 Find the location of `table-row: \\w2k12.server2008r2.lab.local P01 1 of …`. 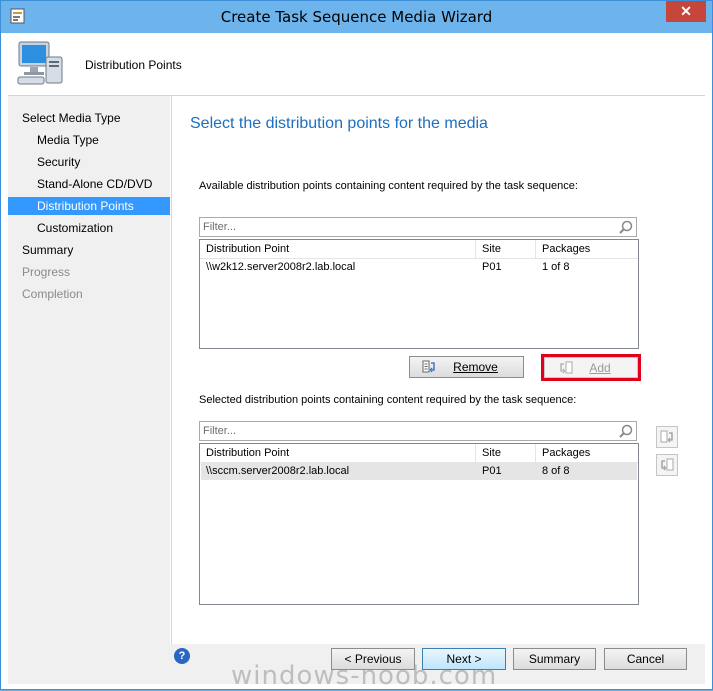

table-row: \\w2k12.server2008r2.lab.local P01 1 of … is located at coordinates (419, 267).